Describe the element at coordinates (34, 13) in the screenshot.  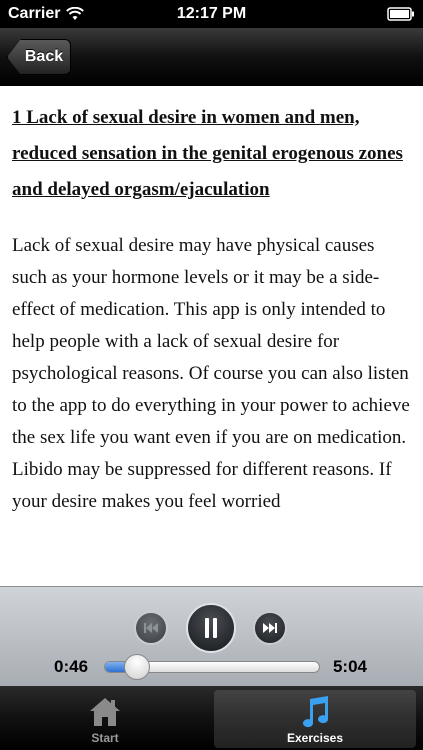
I see `carrier-label: Carrier` at that location.